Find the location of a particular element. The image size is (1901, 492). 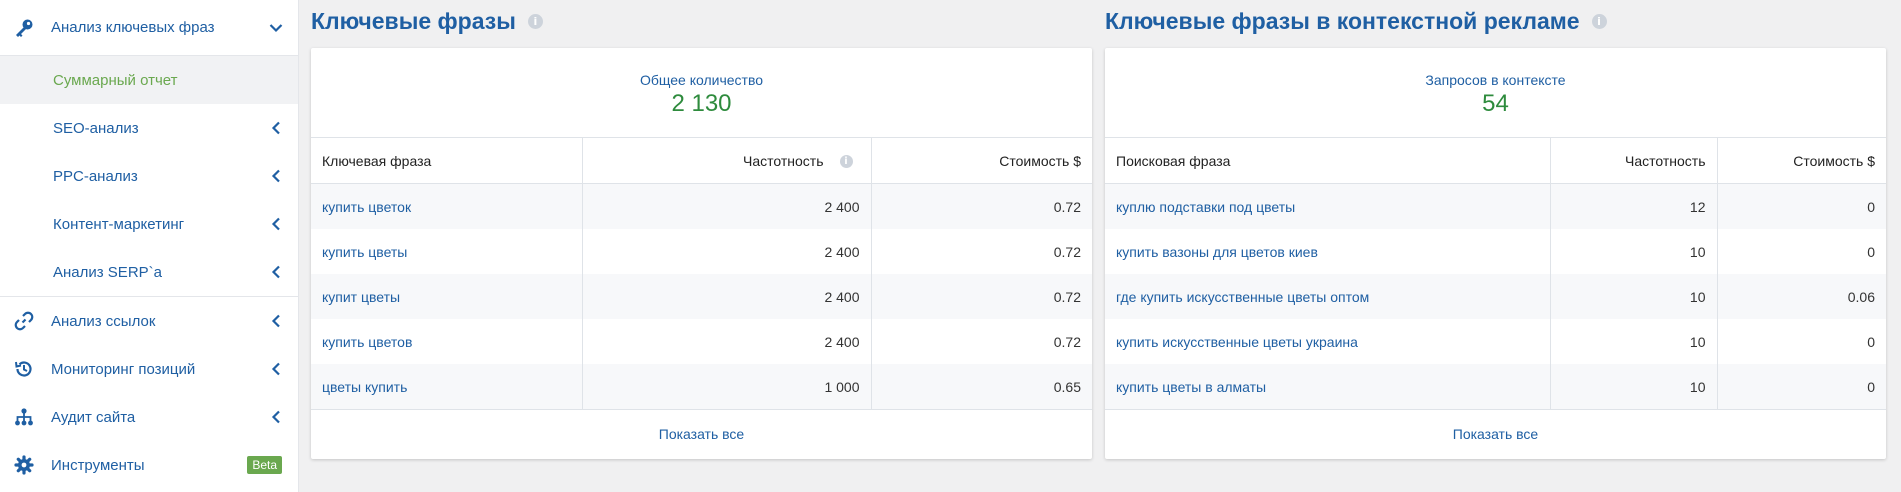

keyword-link: купить вазоны для цветов киев is located at coordinates (1328, 251).